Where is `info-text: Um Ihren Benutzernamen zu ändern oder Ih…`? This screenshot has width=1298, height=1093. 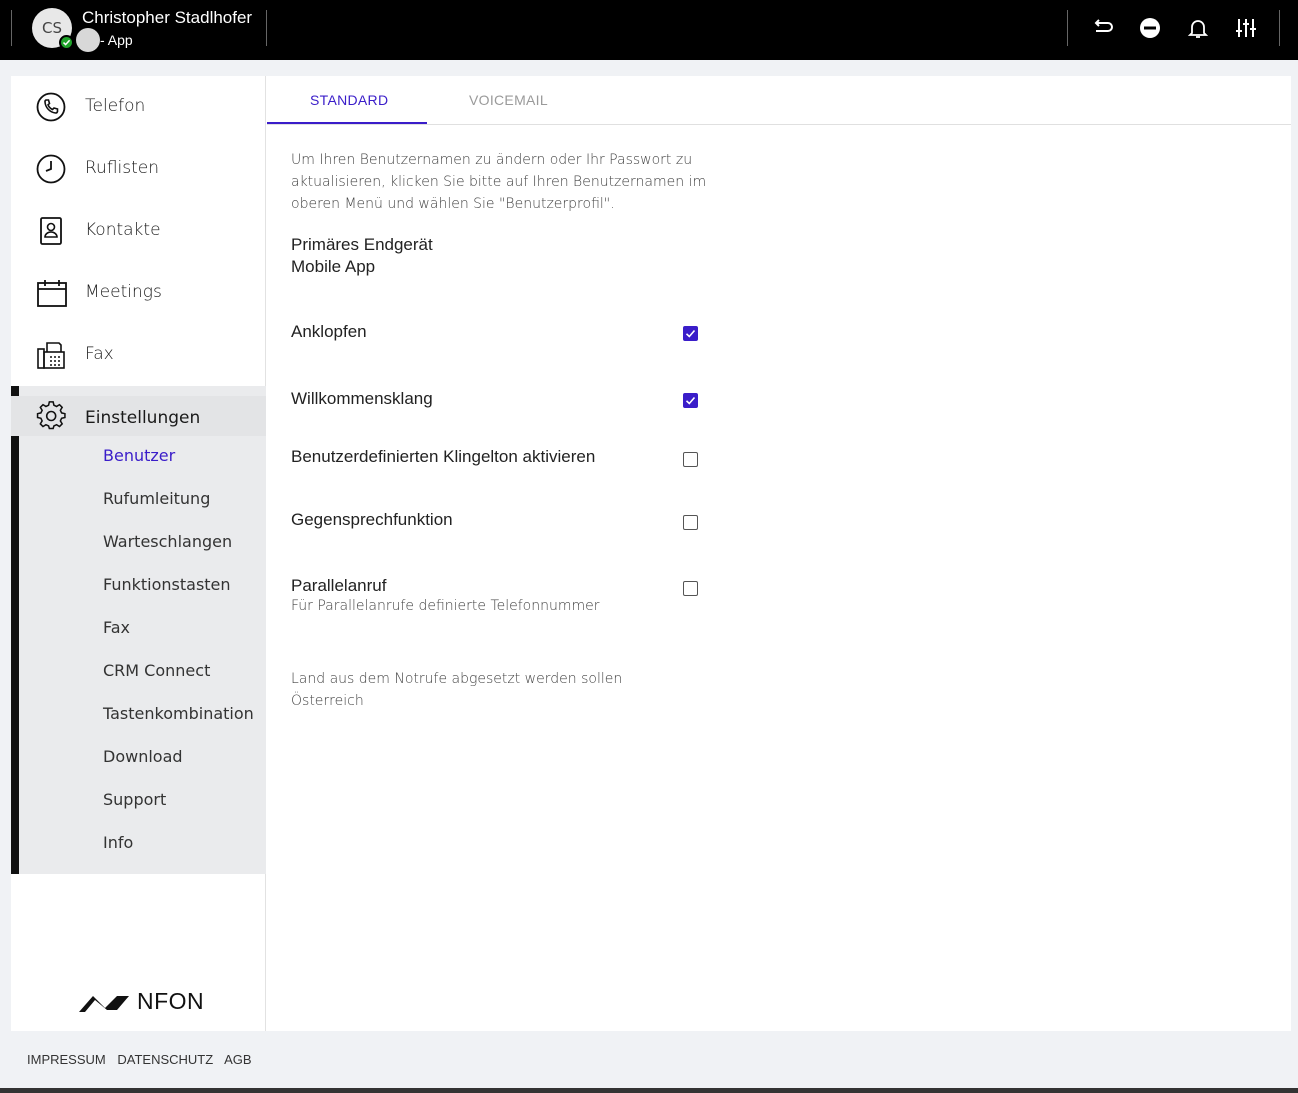 info-text: Um Ihren Benutzernamen zu ändern oder Ih… is located at coordinates (499, 182).